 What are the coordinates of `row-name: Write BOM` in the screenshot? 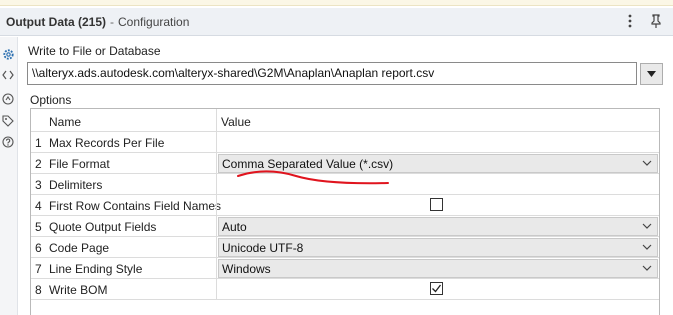 It's located at (78, 290).